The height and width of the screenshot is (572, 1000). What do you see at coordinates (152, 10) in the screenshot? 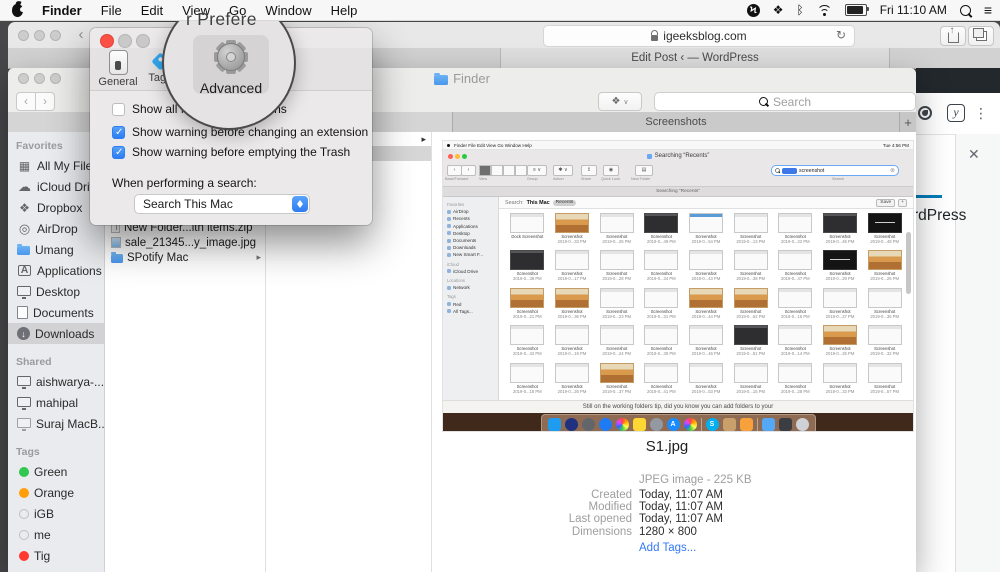
I see `menu-item: Edit` at bounding box center [152, 10].